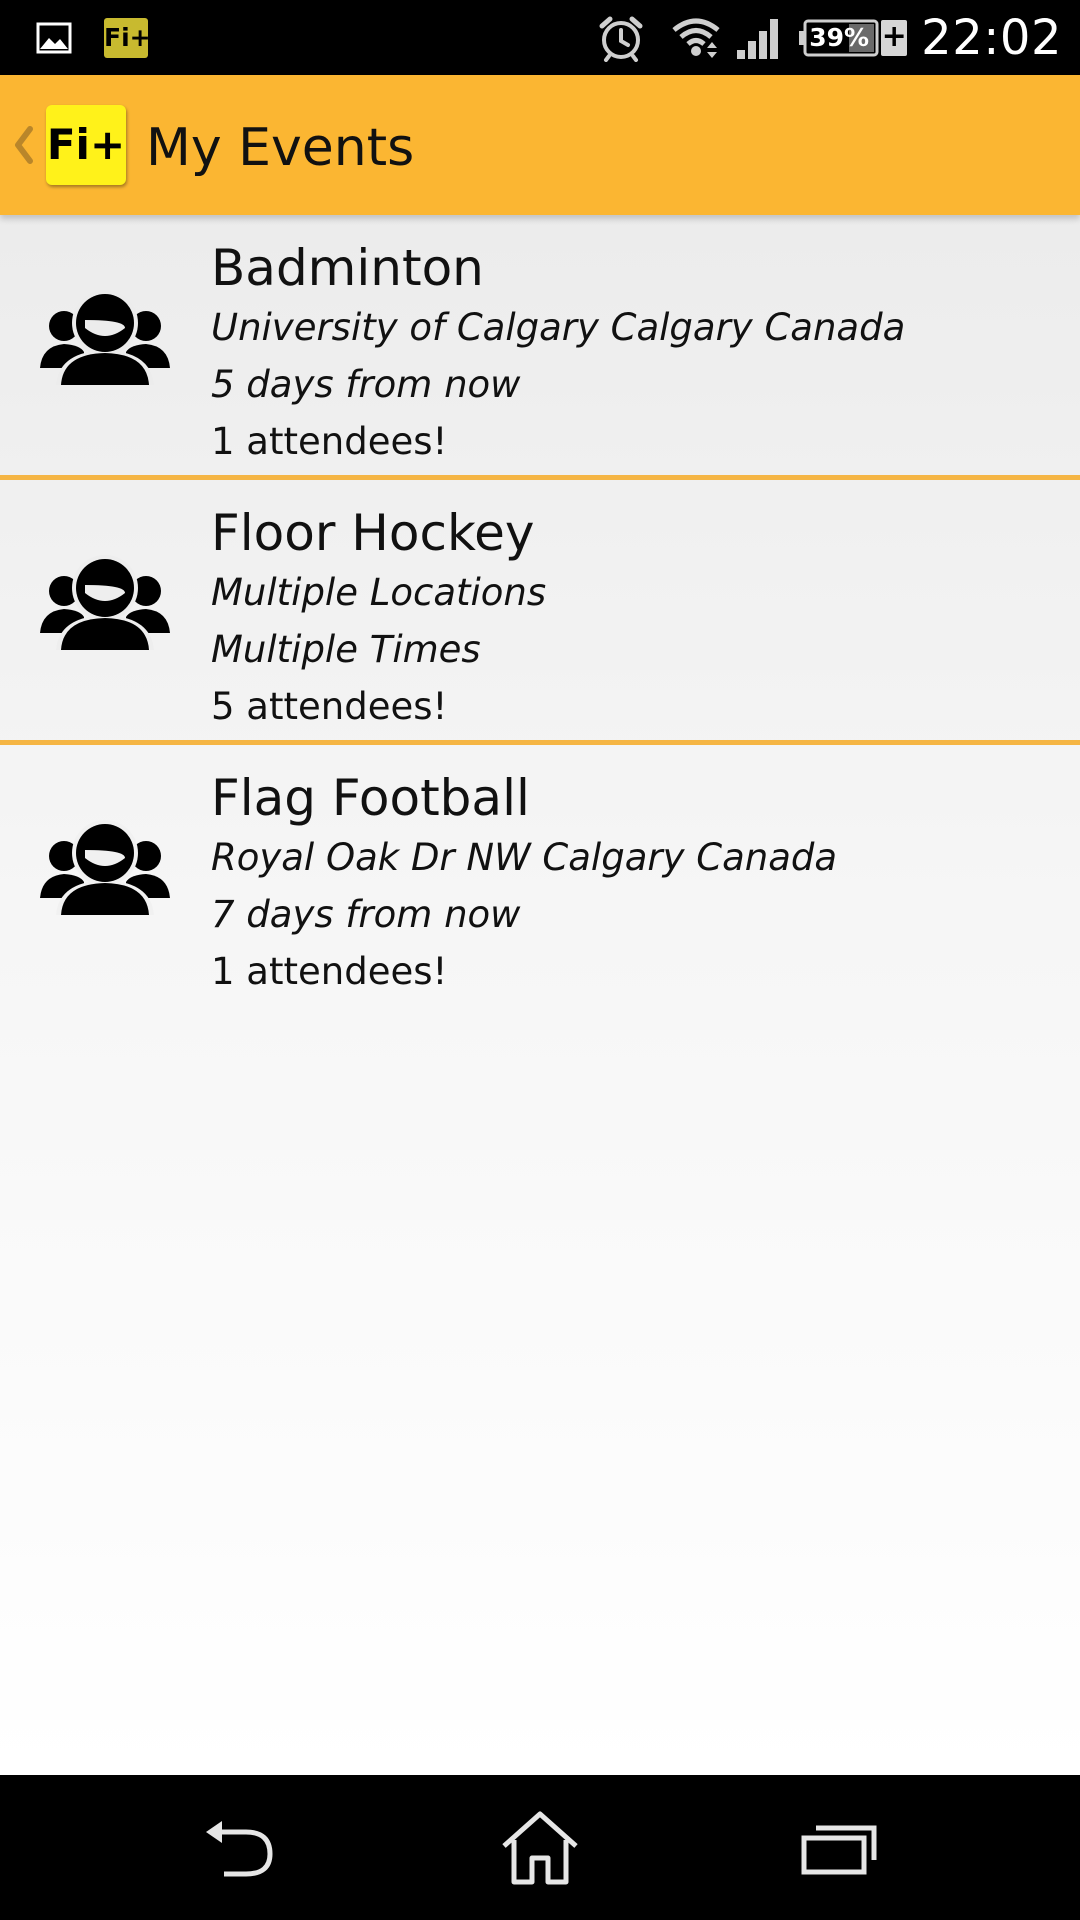 This screenshot has height=1920, width=1080. Describe the element at coordinates (347, 268) in the screenshot. I see `event-name: Badminton` at that location.